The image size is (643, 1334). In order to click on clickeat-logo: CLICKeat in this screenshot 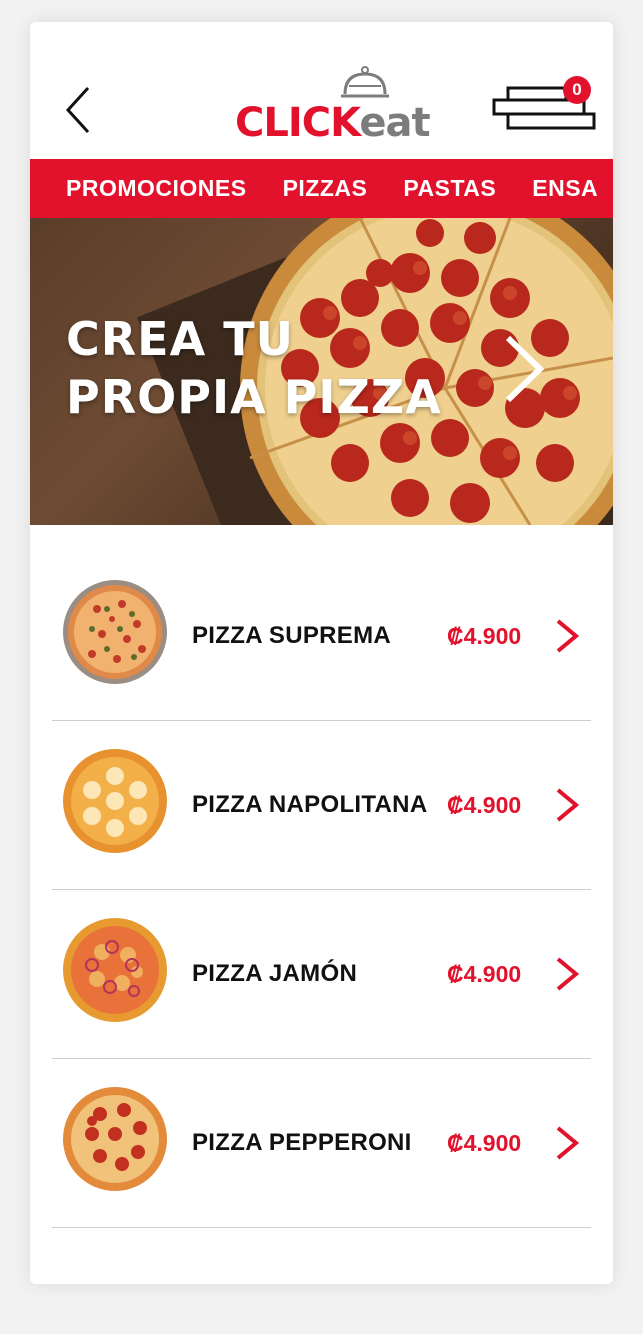, I will do `click(333, 106)`.